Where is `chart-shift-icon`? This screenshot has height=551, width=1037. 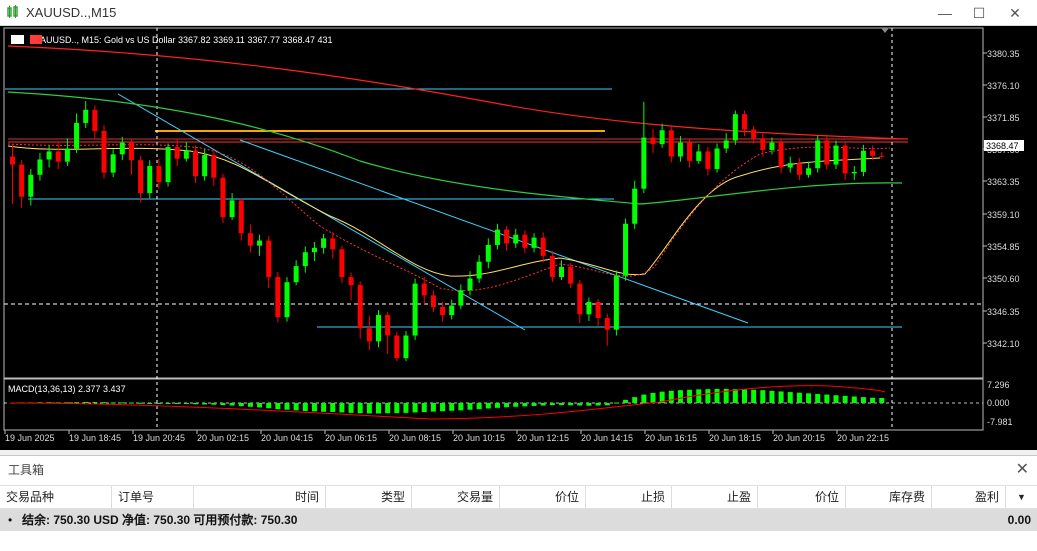 chart-shift-icon is located at coordinates (885, 30).